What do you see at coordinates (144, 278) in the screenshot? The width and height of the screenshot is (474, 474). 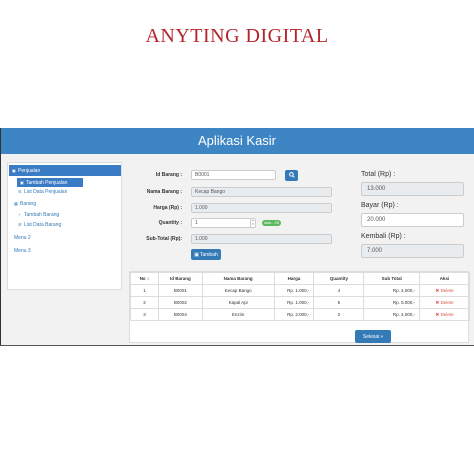 I see `column-header-no: No ↕` at bounding box center [144, 278].